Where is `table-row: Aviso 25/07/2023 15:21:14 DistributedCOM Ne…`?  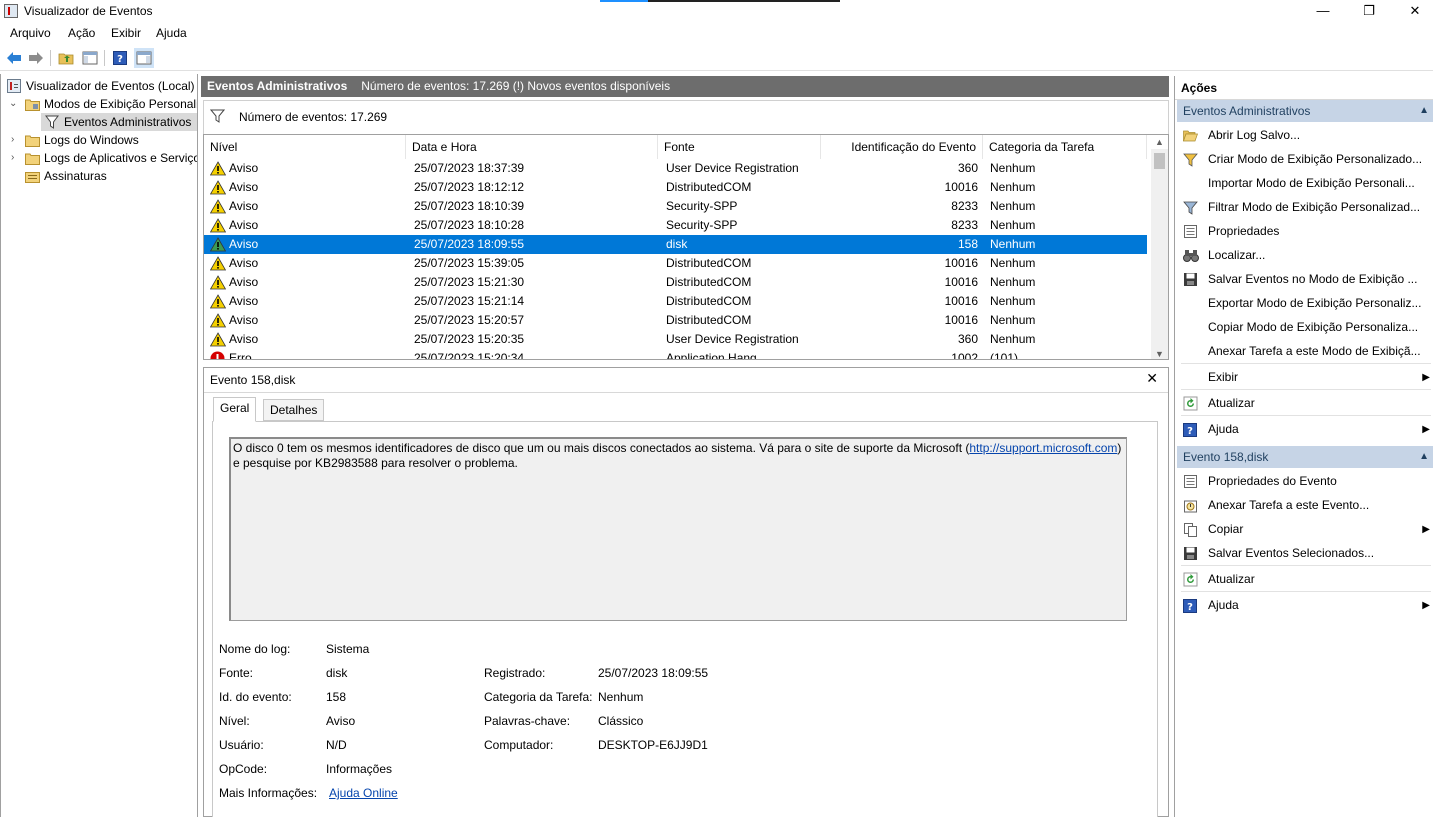 table-row: Aviso 25/07/2023 15:21:14 DistributedCOM Ne… is located at coordinates (675, 301).